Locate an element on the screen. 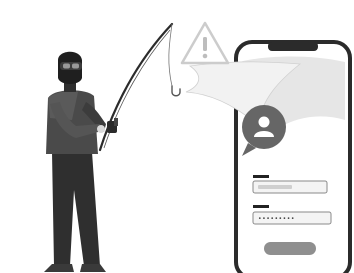  password-label is located at coordinates (261, 206).